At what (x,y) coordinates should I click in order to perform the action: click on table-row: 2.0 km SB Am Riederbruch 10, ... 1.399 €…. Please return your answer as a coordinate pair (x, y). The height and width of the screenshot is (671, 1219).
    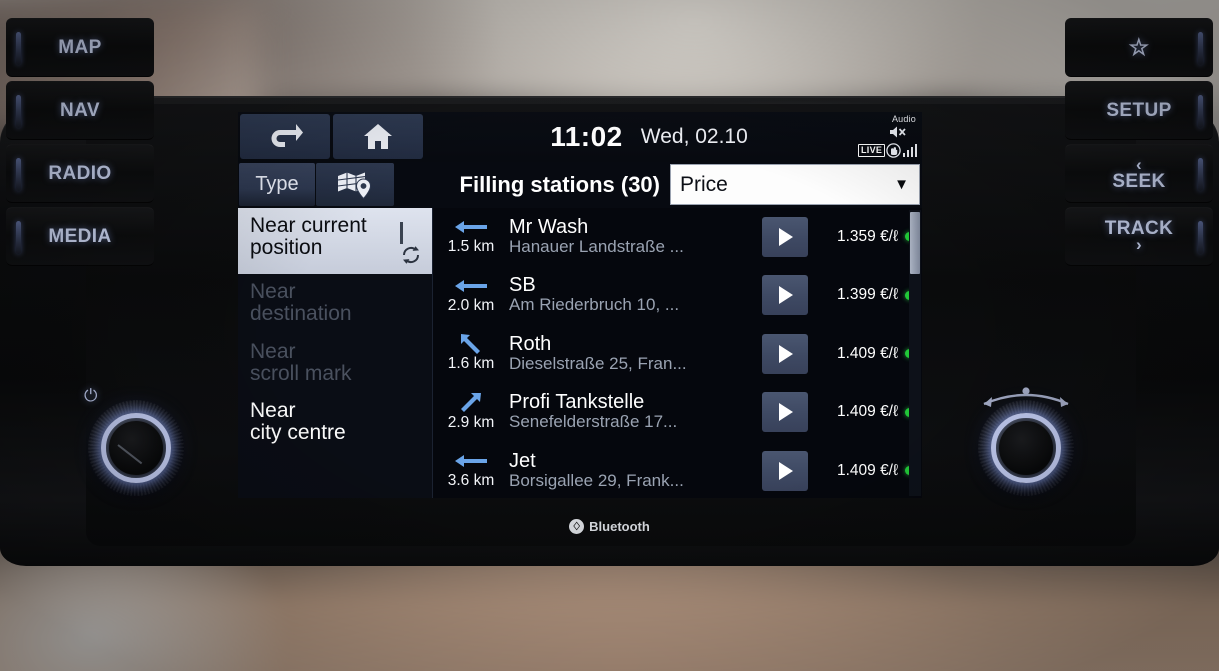
    Looking at the image, I should click on (677, 296).